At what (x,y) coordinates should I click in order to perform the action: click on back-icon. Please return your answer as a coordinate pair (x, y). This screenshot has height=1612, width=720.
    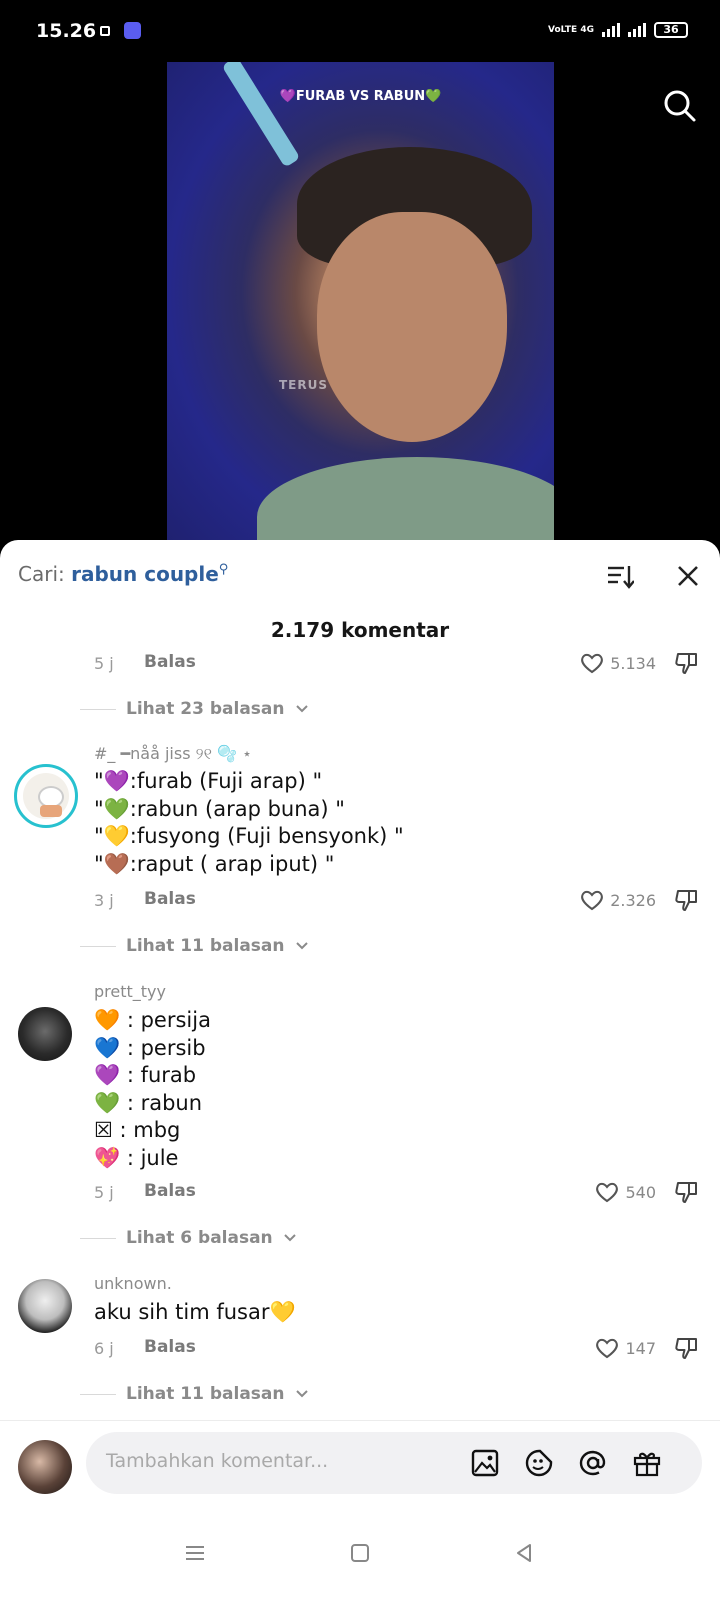
    Looking at the image, I should click on (525, 1553).